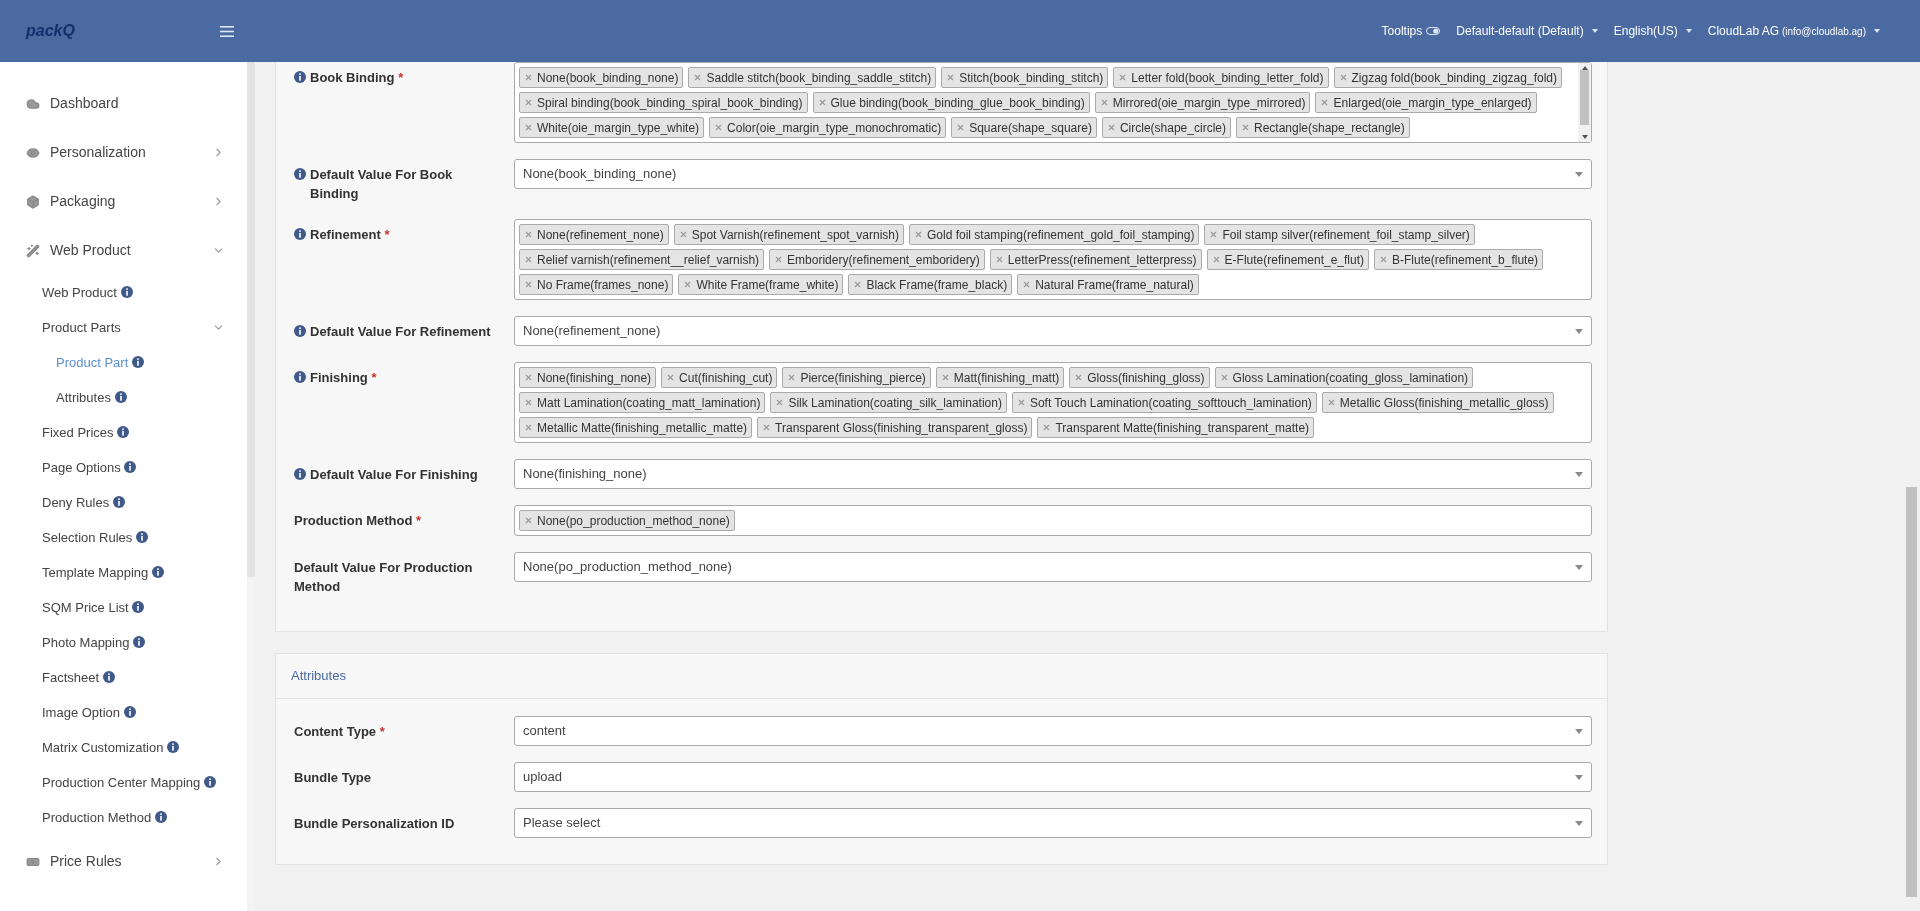  Describe the element at coordinates (123, 537) in the screenshot. I see `sidebar-subitem: Selection Rules` at that location.